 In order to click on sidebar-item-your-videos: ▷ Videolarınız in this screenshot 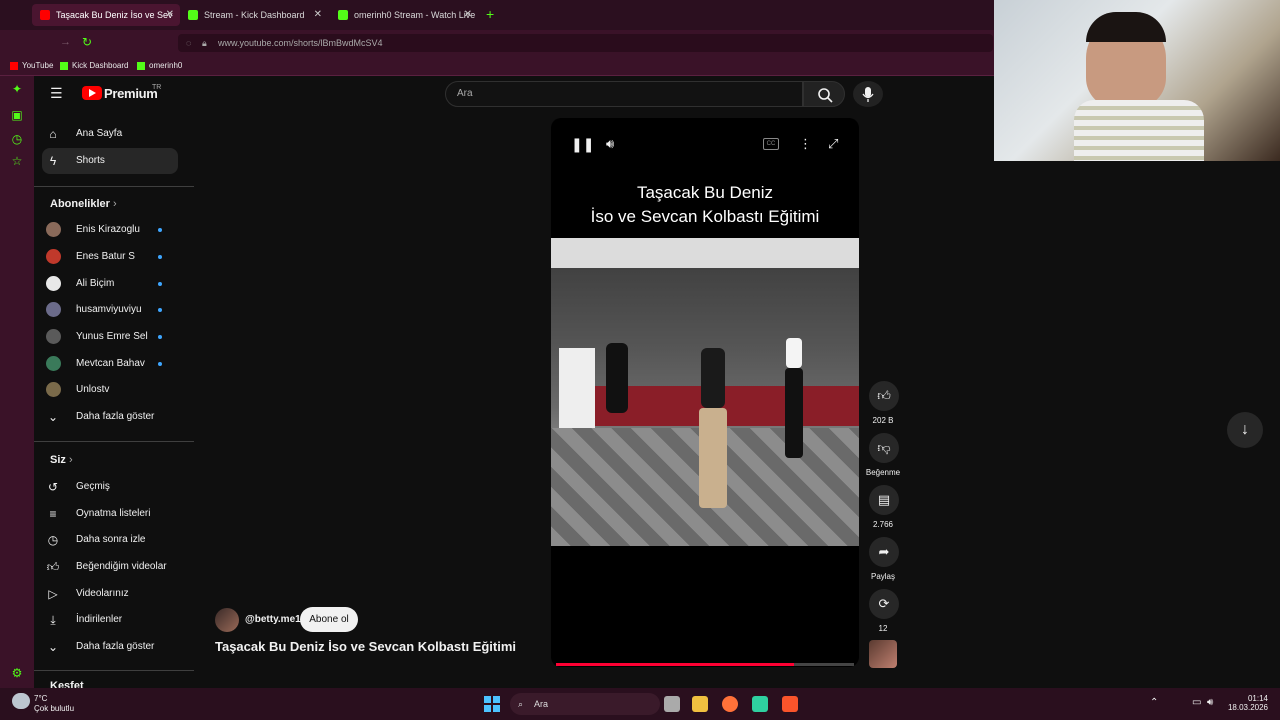, I will do `click(108, 594)`.